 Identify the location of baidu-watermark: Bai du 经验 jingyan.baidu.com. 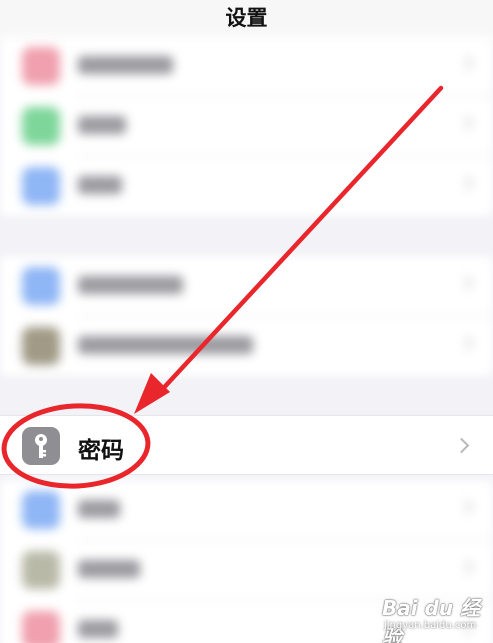
(431, 614).